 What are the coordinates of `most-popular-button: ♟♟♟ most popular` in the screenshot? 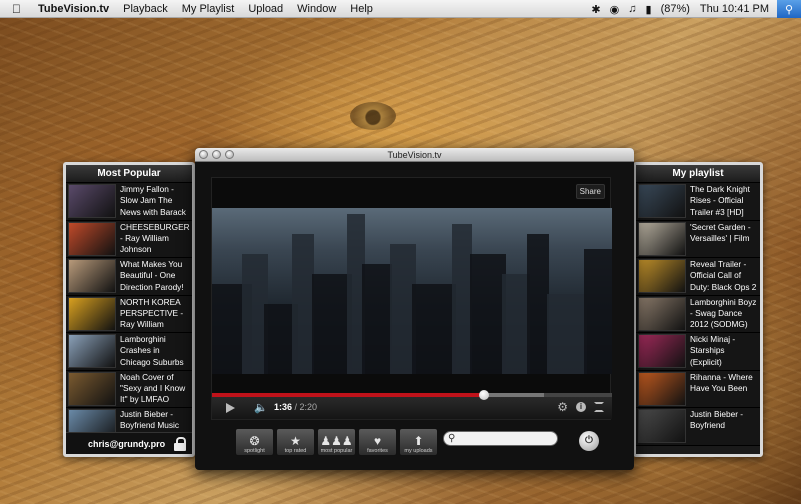 It's located at (336, 442).